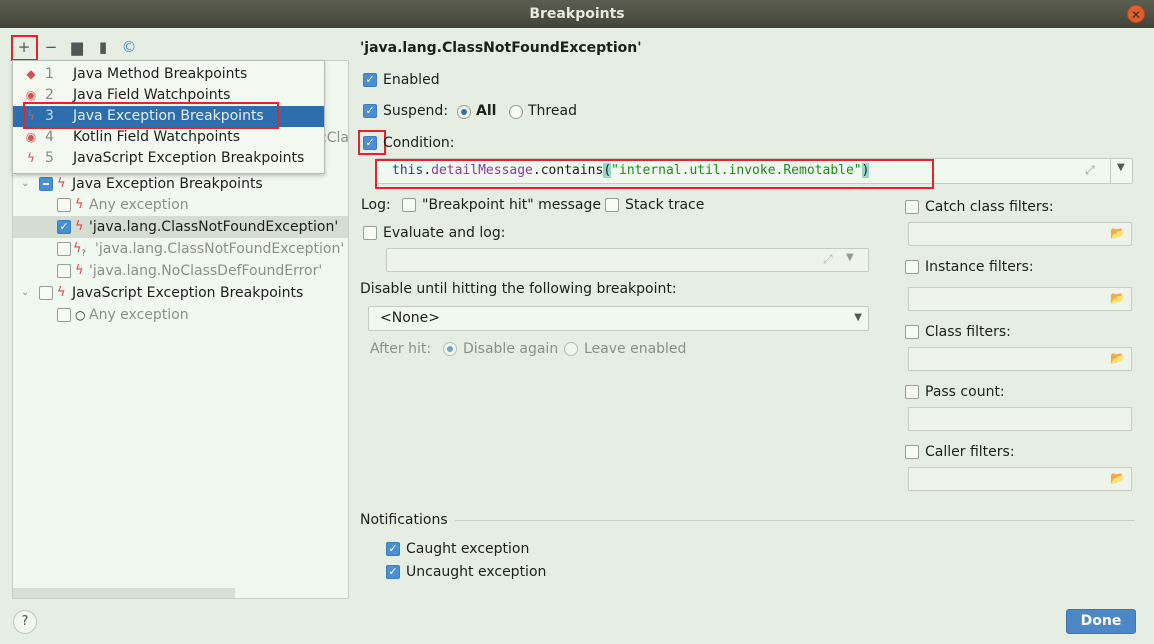 The width and height of the screenshot is (1154, 644). I want to click on horizontal-scrollbar, so click(124, 593).